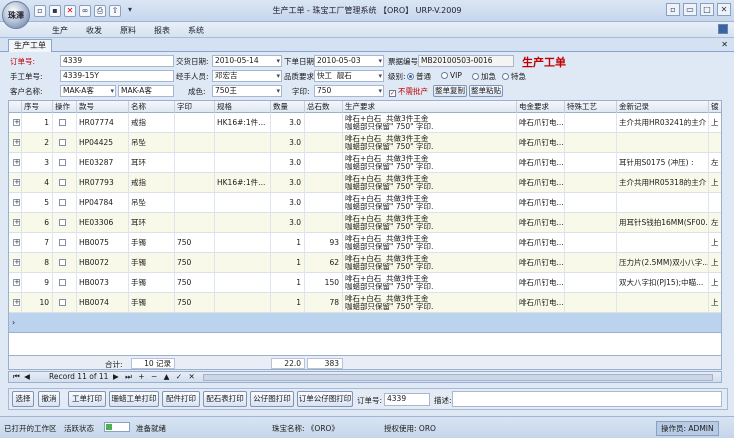 This screenshot has height=438, width=734. What do you see at coordinates (103, 223) in the screenshot?
I see `cell-code: HE03306` at bounding box center [103, 223].